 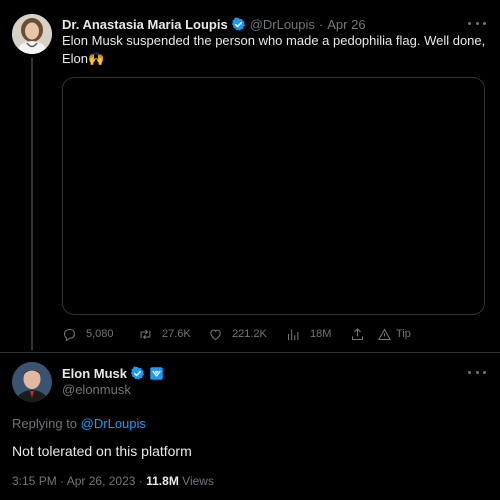 What do you see at coordinates (346, 24) in the screenshot?
I see `tweet-date: Apr 26` at bounding box center [346, 24].